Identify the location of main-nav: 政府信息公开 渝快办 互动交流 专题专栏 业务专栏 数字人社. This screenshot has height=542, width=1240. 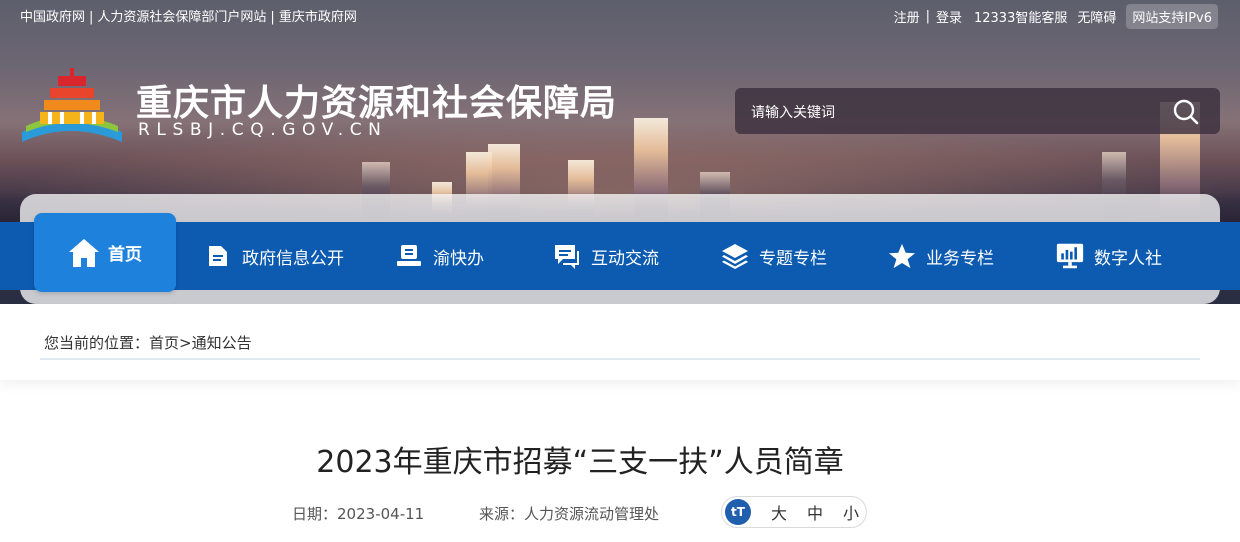
(620, 256).